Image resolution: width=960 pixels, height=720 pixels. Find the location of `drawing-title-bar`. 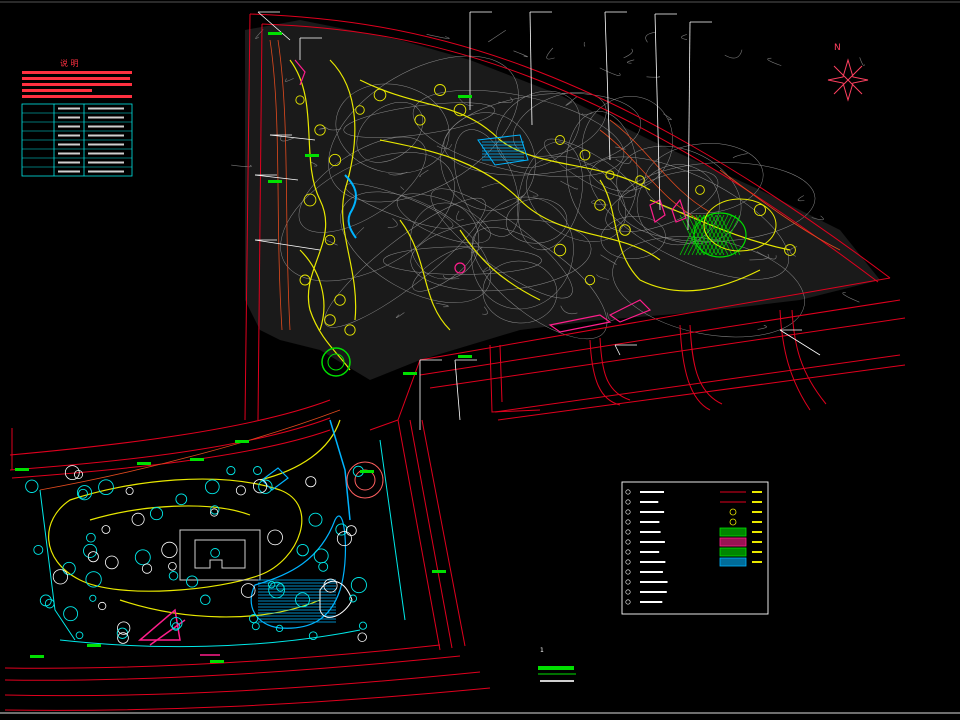

drawing-title-bar is located at coordinates (556, 668).